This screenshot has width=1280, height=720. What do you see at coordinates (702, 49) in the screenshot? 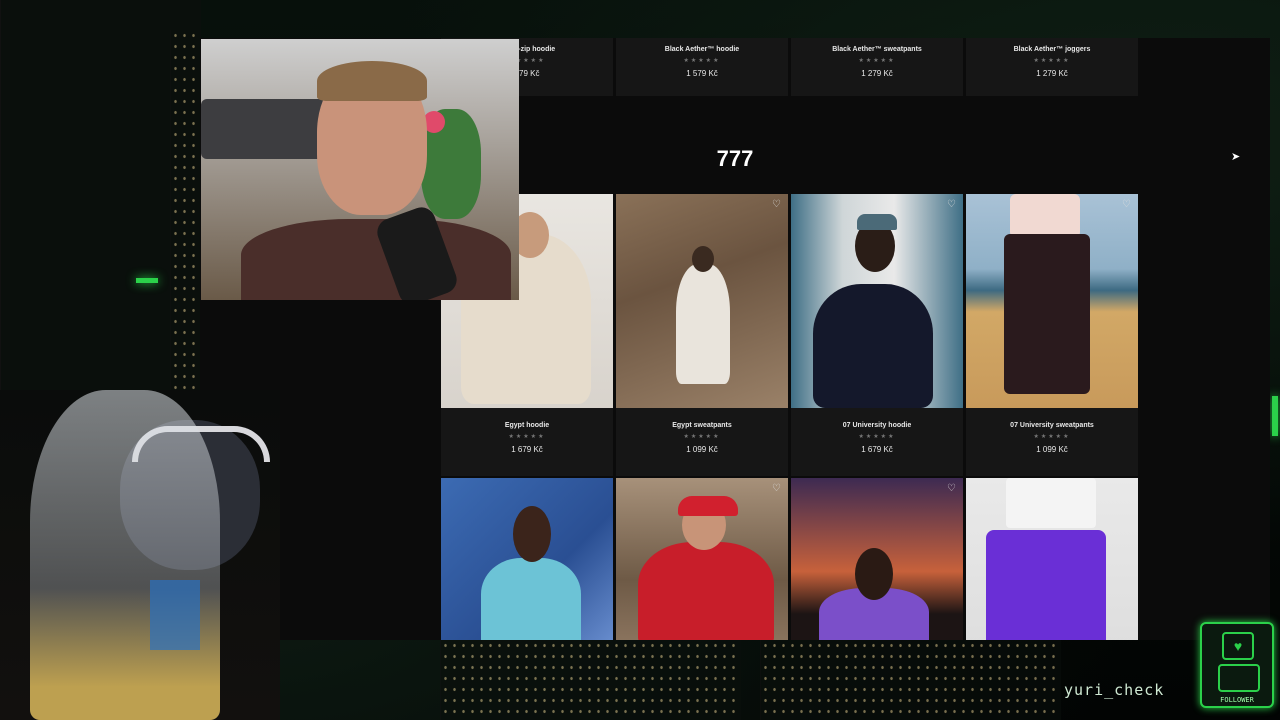
I see `product-name: Black Aether™ hoodie` at bounding box center [702, 49].